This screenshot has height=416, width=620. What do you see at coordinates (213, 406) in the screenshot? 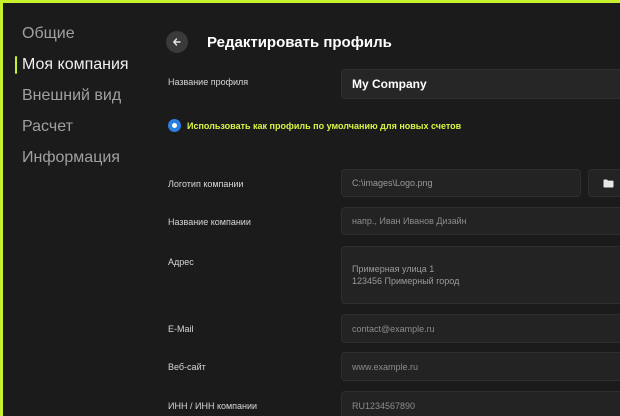
I see `tax-id-label: ИНН / ИНН компании` at bounding box center [213, 406].